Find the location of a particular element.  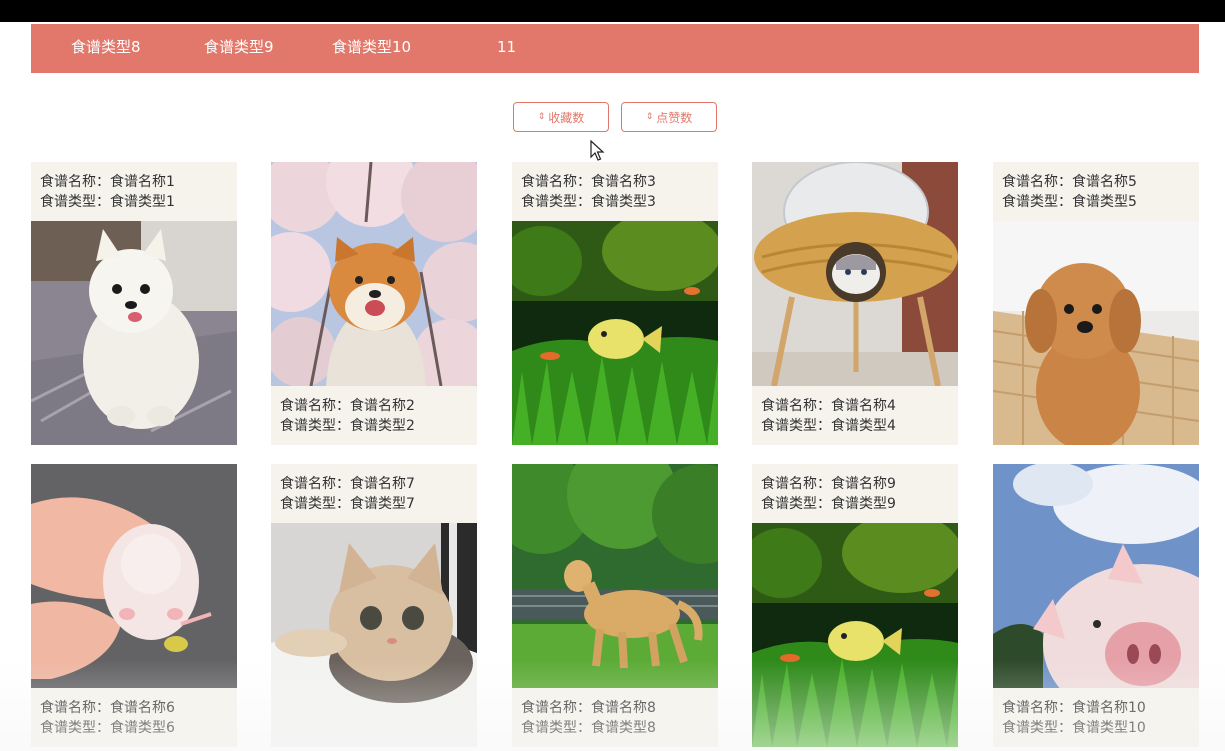

poodle-photo is located at coordinates (1096, 333).